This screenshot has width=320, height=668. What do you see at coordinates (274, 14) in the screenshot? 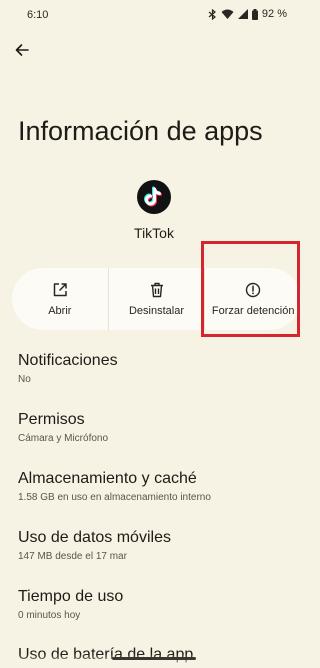
I see `battery-percent: 92 %` at bounding box center [274, 14].